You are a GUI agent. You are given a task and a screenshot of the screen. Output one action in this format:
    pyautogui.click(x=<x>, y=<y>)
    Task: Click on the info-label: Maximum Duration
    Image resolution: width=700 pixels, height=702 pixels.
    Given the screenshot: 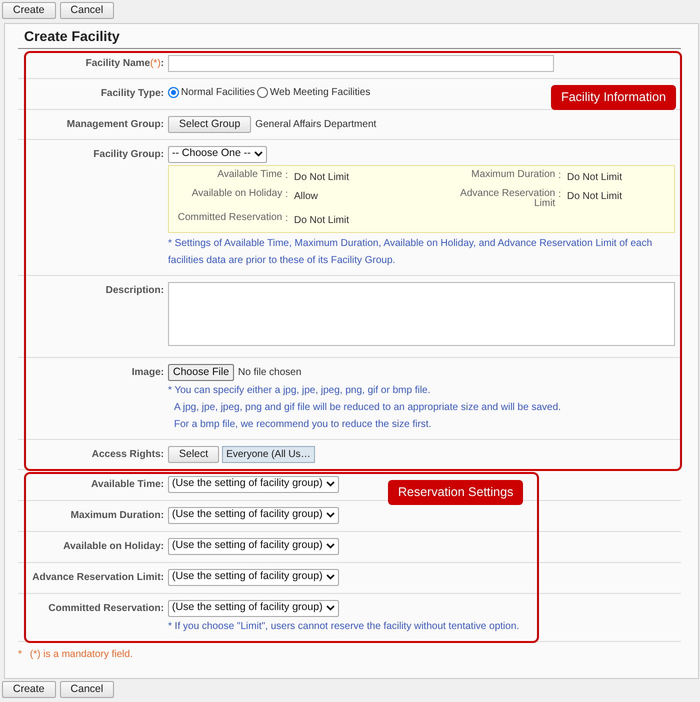 What is the action you would take?
    pyautogui.click(x=513, y=176)
    